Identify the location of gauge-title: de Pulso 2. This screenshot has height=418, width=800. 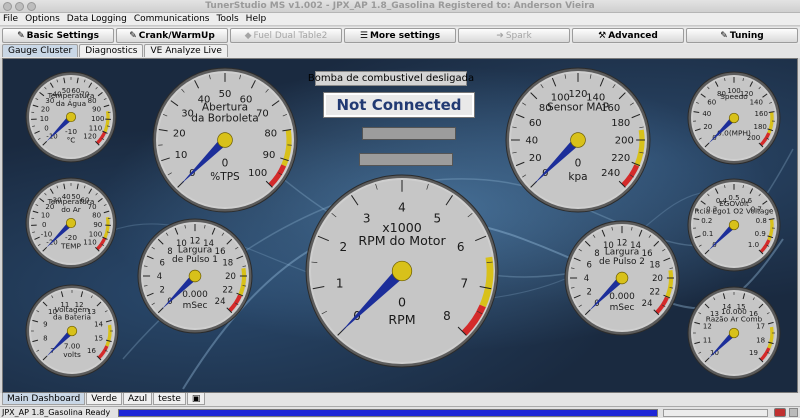
(622, 262).